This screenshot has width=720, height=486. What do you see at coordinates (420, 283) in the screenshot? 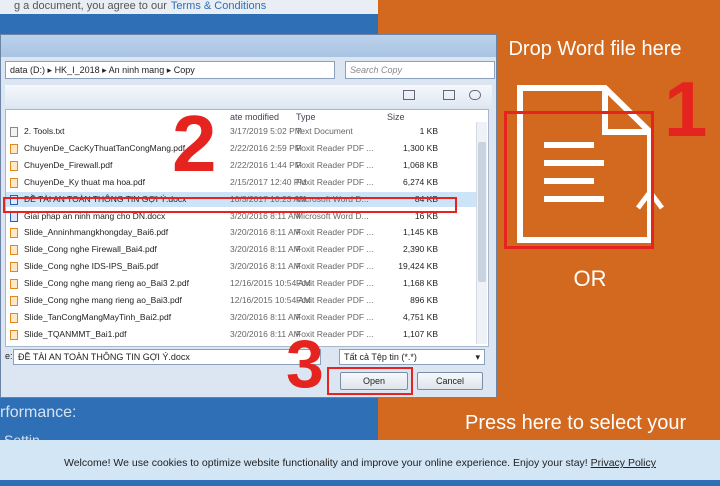
I see `file-size: 1,168 KB` at bounding box center [420, 283].